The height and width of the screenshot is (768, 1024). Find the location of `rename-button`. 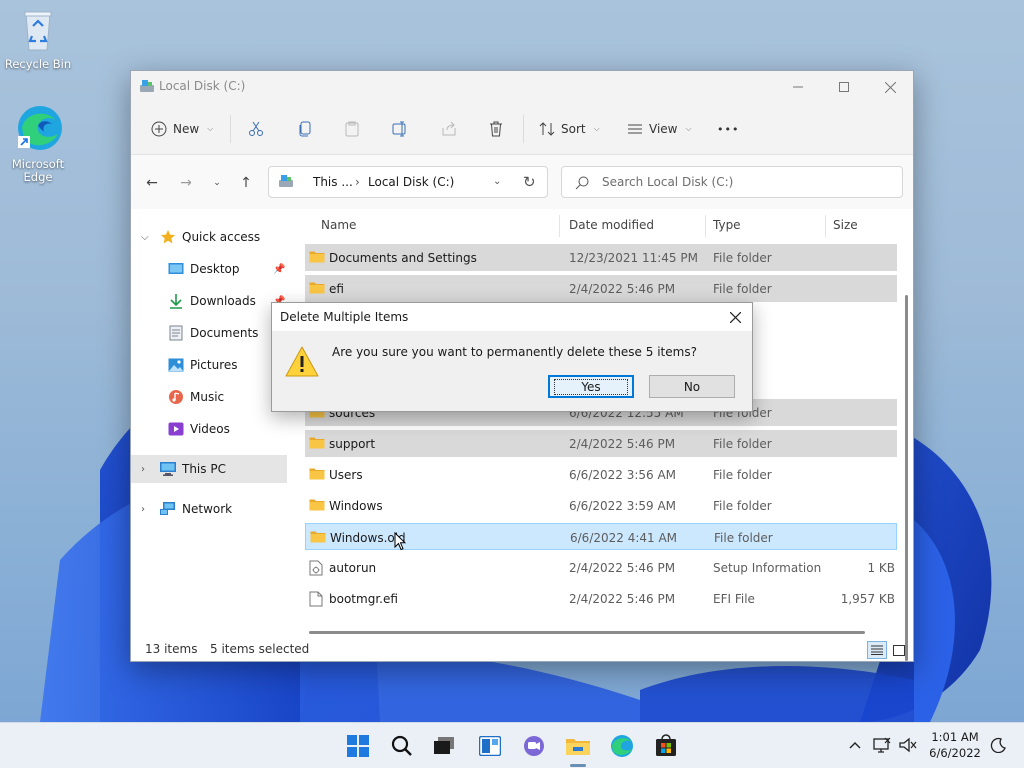

rename-button is located at coordinates (401, 129).